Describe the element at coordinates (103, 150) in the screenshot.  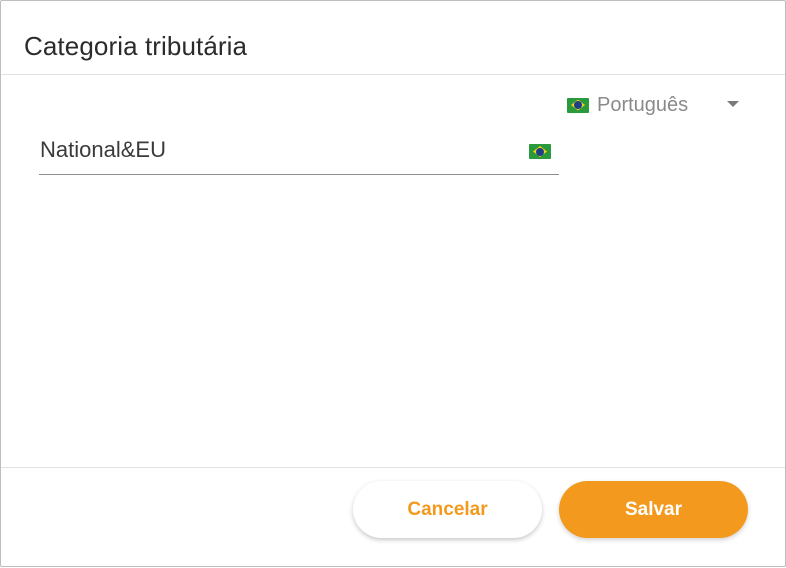
I see `tax-category-name-value: National&EU` at that location.